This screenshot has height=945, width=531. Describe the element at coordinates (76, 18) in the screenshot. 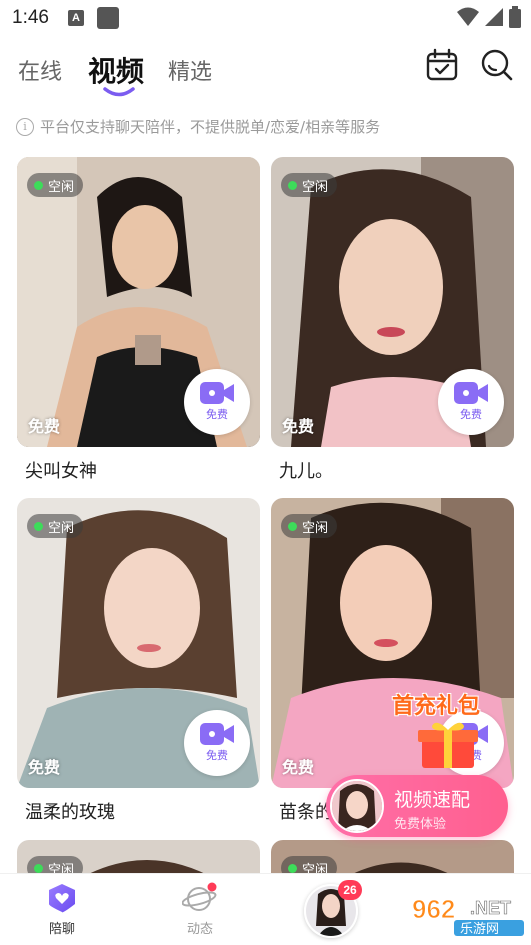

I see `keyboard-indicator-icon: A` at that location.